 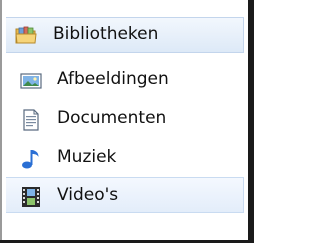 I want to click on film-icon, so click(x=31, y=197).